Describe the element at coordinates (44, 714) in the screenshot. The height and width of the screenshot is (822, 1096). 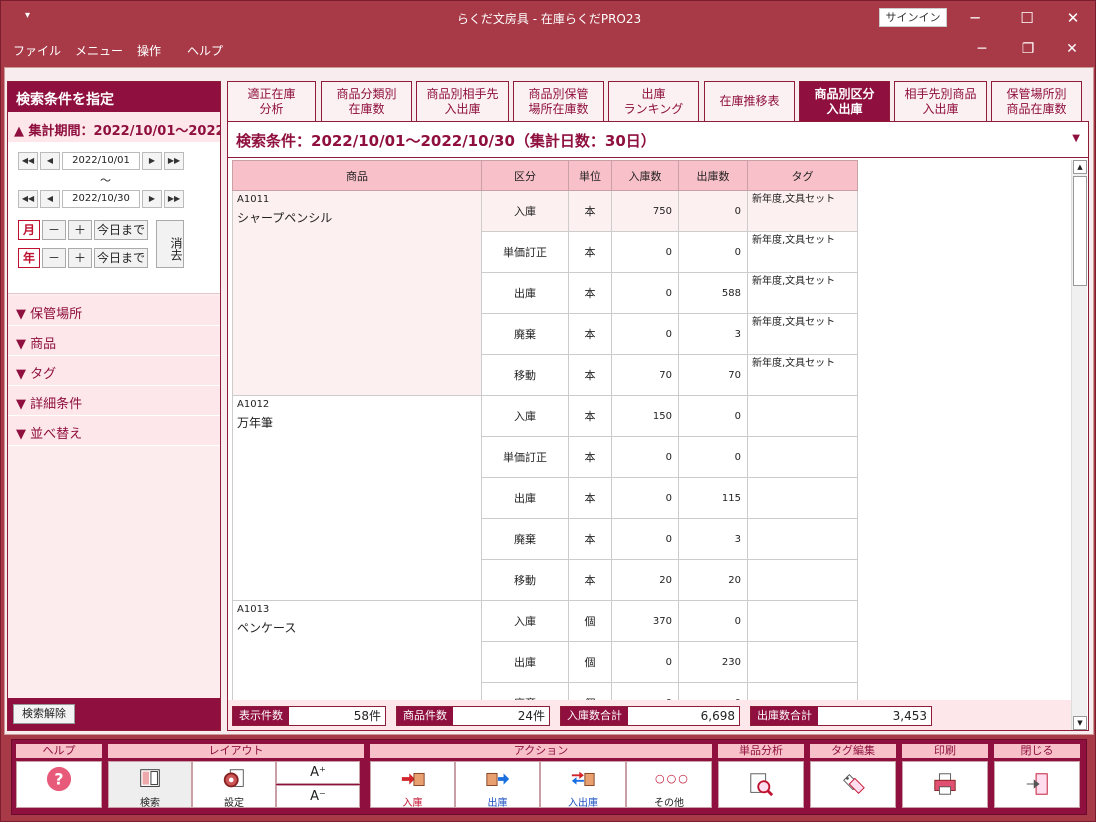
I see `clear-search-button: 検索解除` at that location.